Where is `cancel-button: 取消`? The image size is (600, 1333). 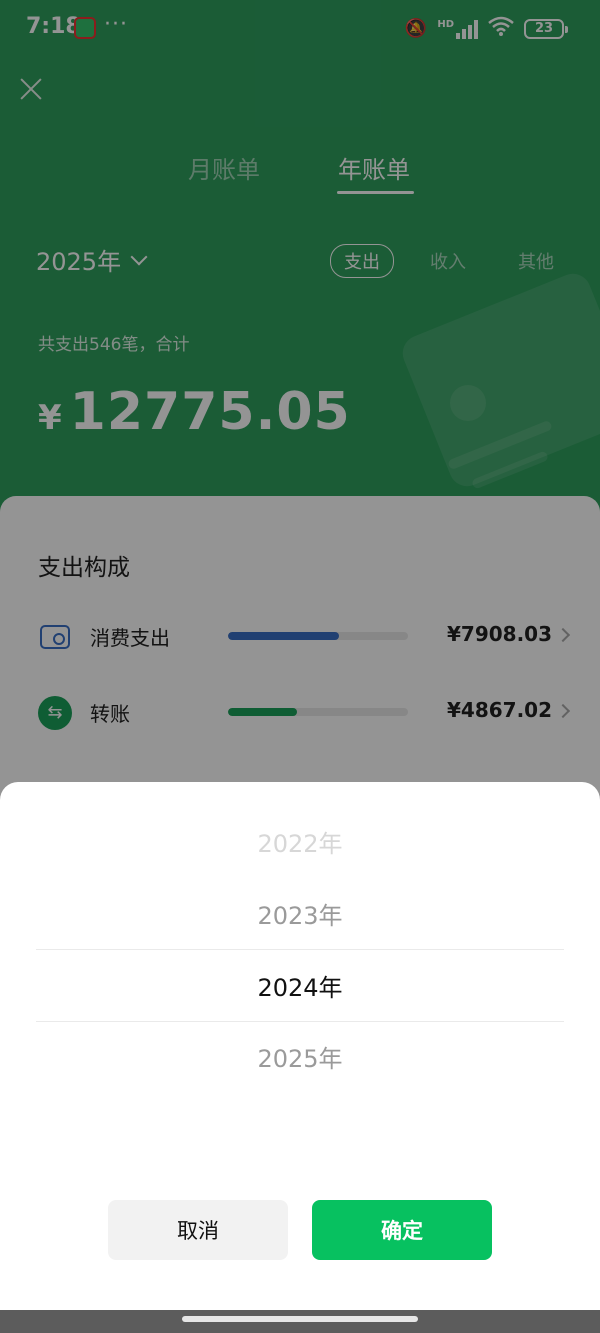
cancel-button: 取消 is located at coordinates (198, 1230).